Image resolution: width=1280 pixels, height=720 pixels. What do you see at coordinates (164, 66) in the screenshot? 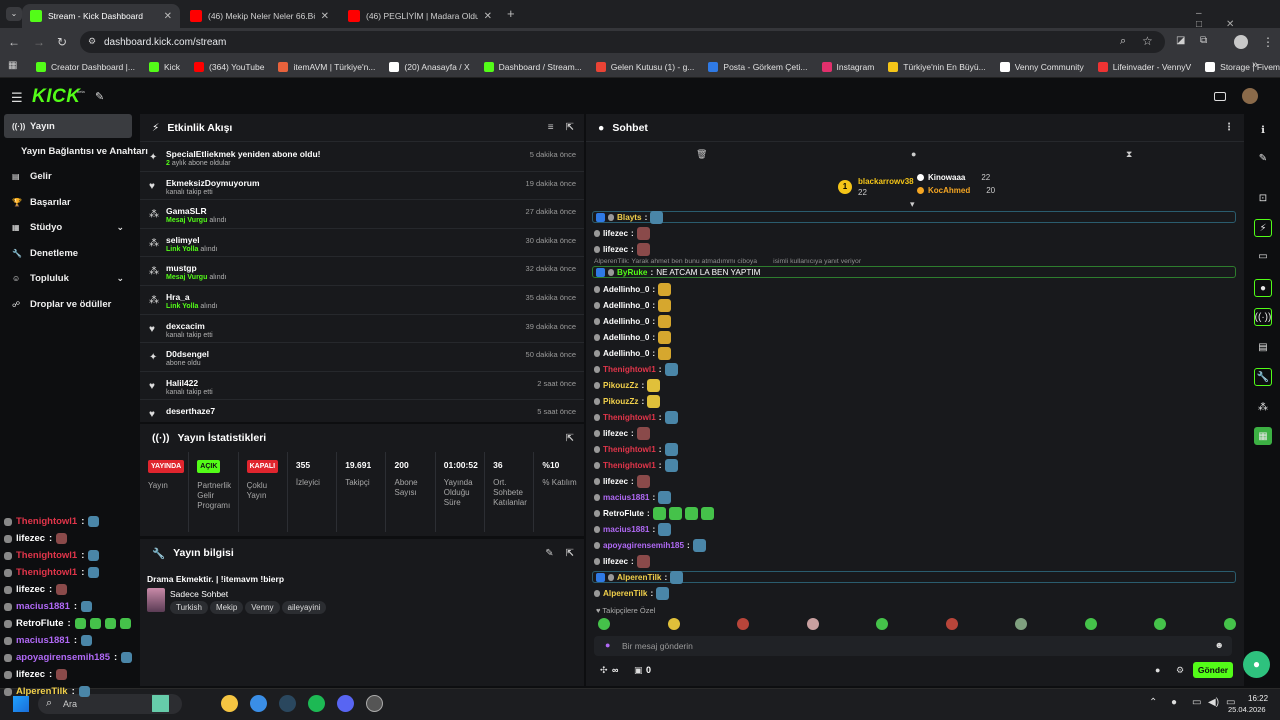
I see `bookmark-item: Kick` at bounding box center [164, 66].